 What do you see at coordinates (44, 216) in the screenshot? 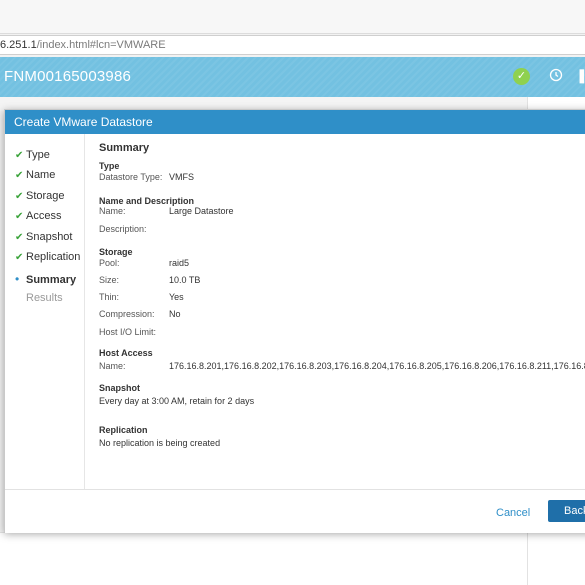
I see `step-label: Access` at bounding box center [44, 216].